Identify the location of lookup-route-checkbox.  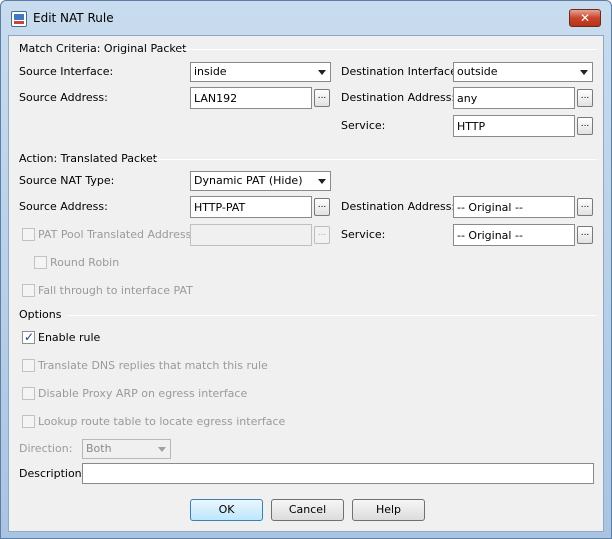
(28, 421).